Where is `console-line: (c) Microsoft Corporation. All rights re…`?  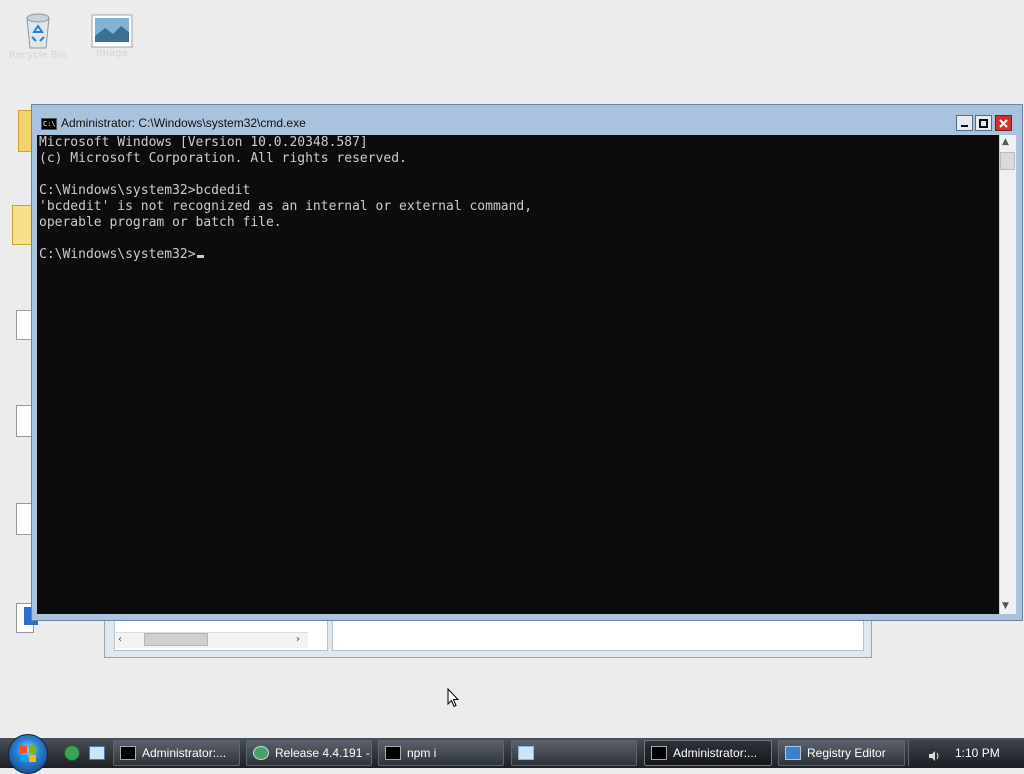
console-line: (c) Microsoft Corporation. All rights re… is located at coordinates (223, 158).